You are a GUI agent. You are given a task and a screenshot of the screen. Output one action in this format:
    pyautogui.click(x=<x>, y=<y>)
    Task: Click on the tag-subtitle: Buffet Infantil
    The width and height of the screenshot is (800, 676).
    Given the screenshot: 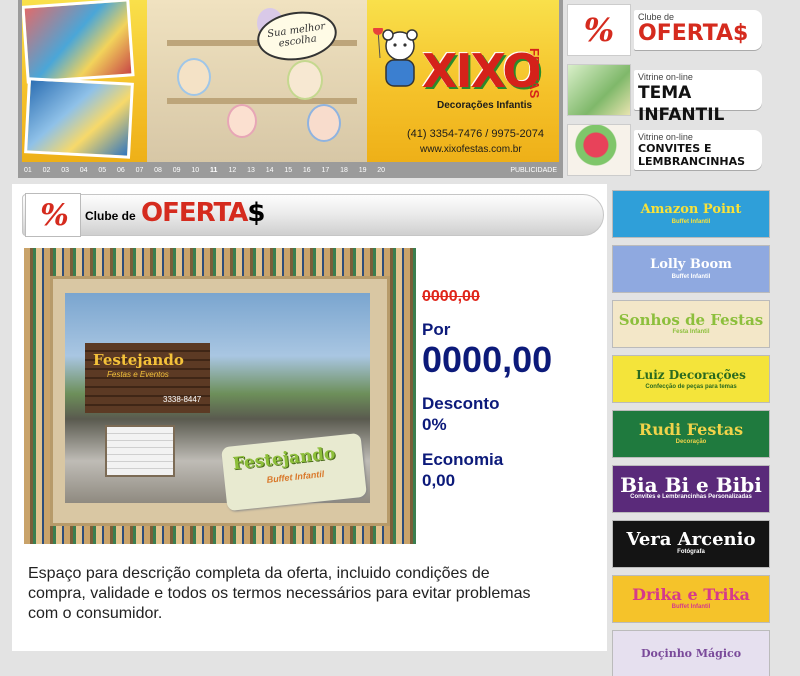 What is the action you would take?
    pyautogui.click(x=295, y=476)
    